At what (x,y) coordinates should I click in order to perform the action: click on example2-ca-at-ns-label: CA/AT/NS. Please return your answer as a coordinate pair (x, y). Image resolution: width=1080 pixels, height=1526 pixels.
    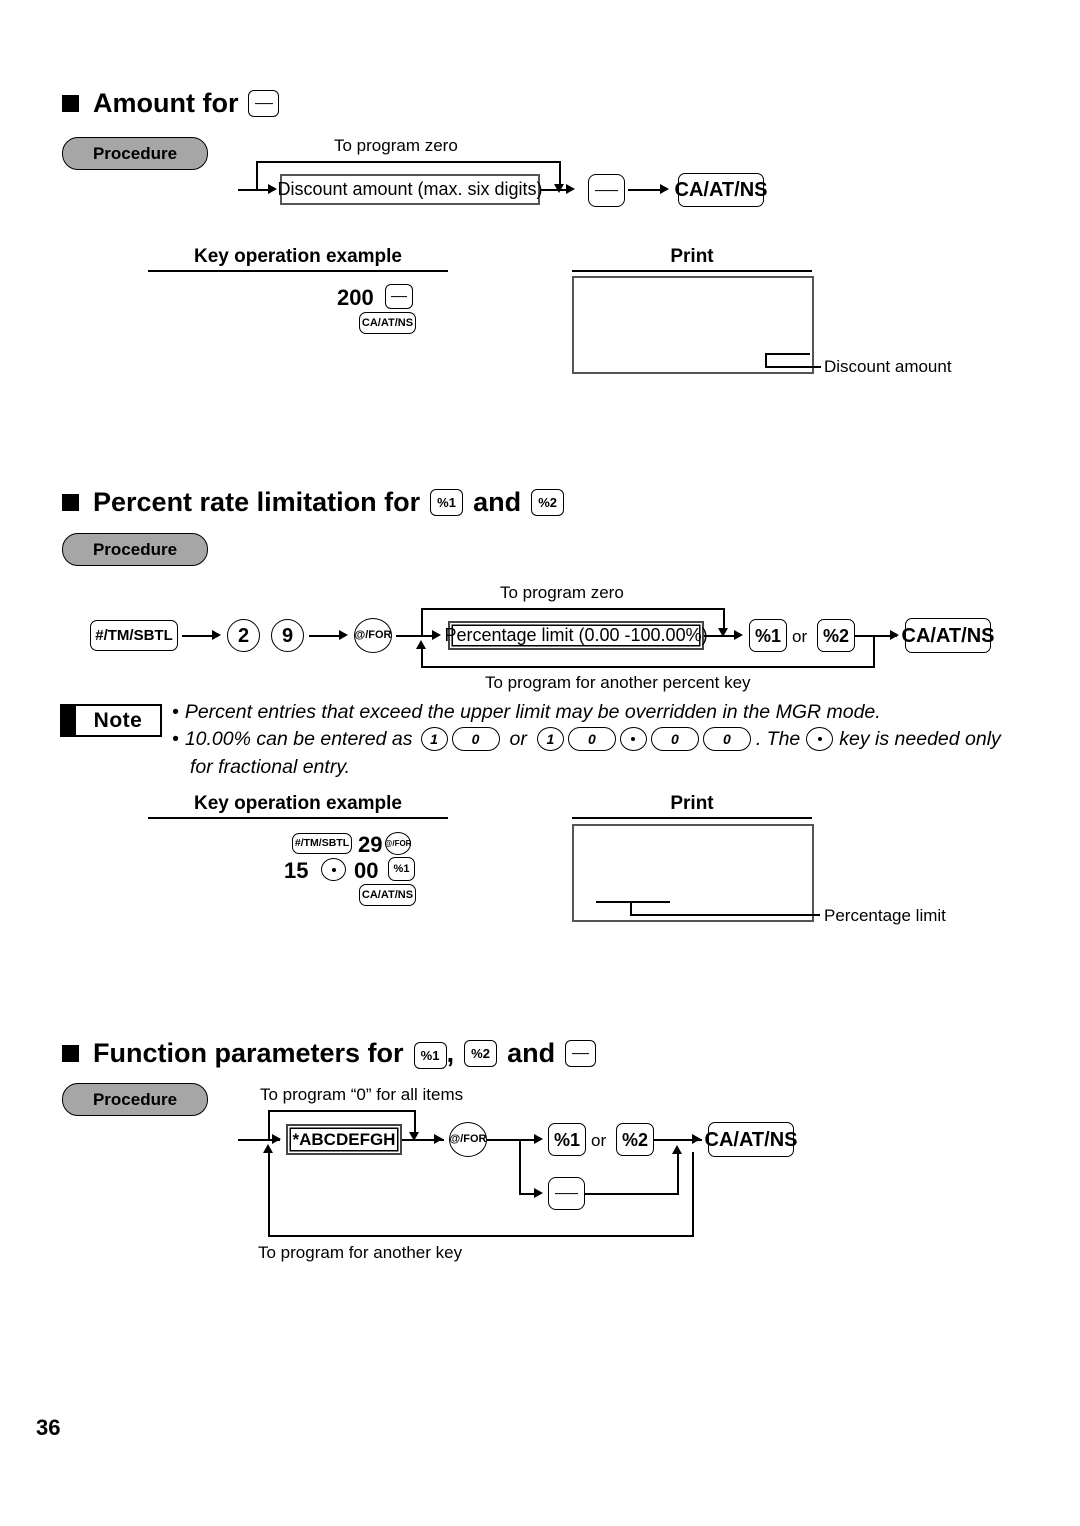
    Looking at the image, I should click on (387, 894).